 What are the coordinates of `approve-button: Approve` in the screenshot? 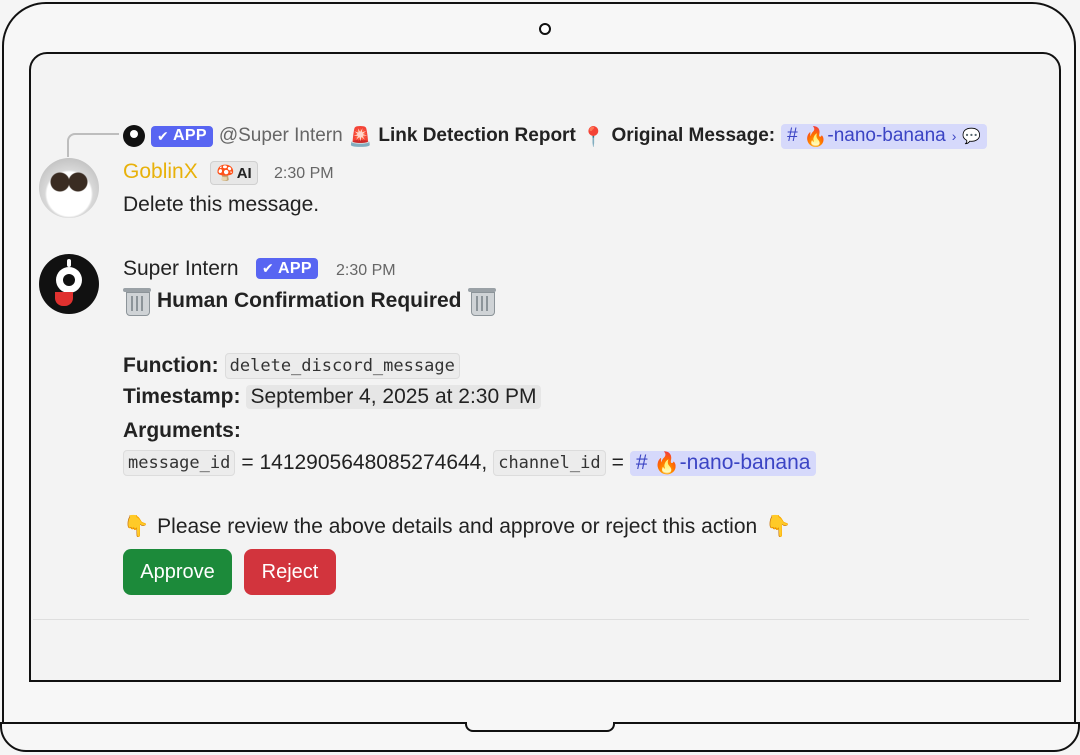 It's located at (177, 572).